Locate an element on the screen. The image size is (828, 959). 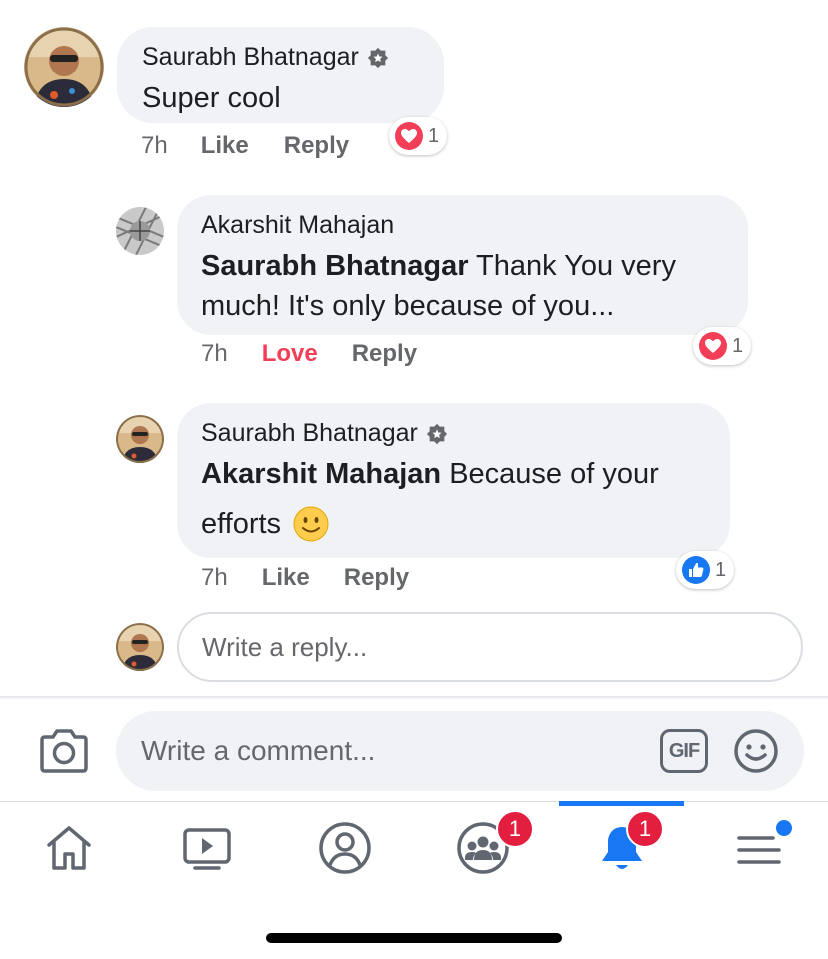
divider is located at coordinates (414, 698).